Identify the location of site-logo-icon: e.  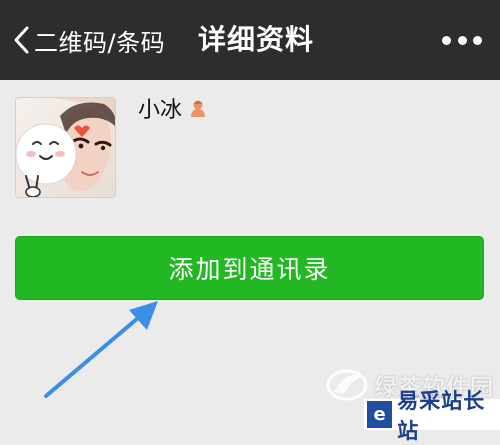
(380, 414).